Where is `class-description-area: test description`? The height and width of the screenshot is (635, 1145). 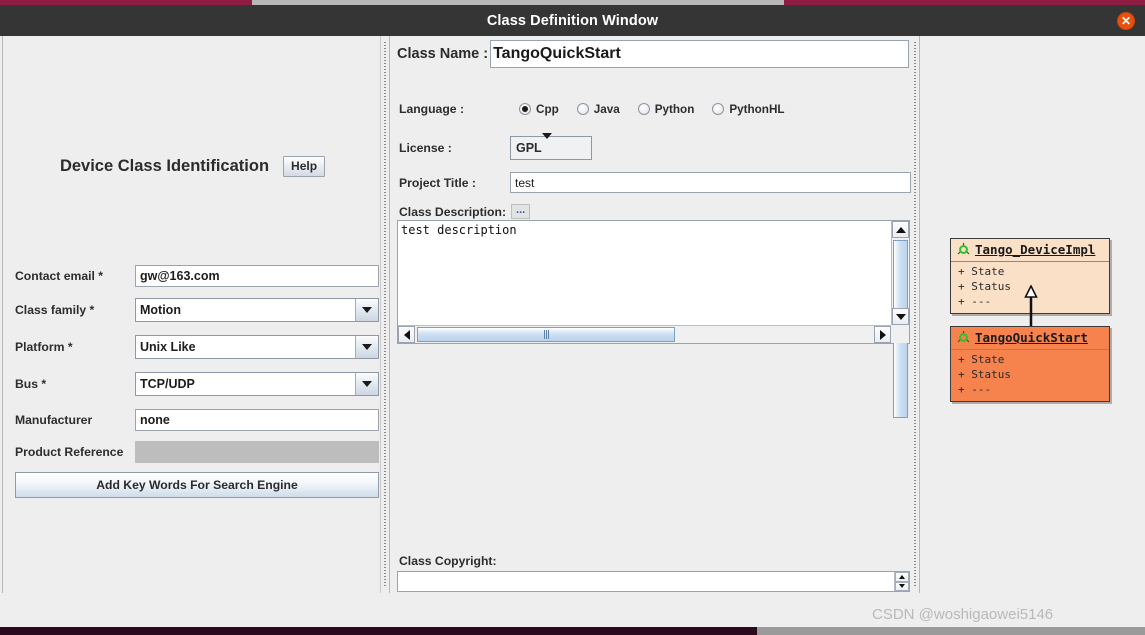
class-description-area: test description is located at coordinates (653, 319).